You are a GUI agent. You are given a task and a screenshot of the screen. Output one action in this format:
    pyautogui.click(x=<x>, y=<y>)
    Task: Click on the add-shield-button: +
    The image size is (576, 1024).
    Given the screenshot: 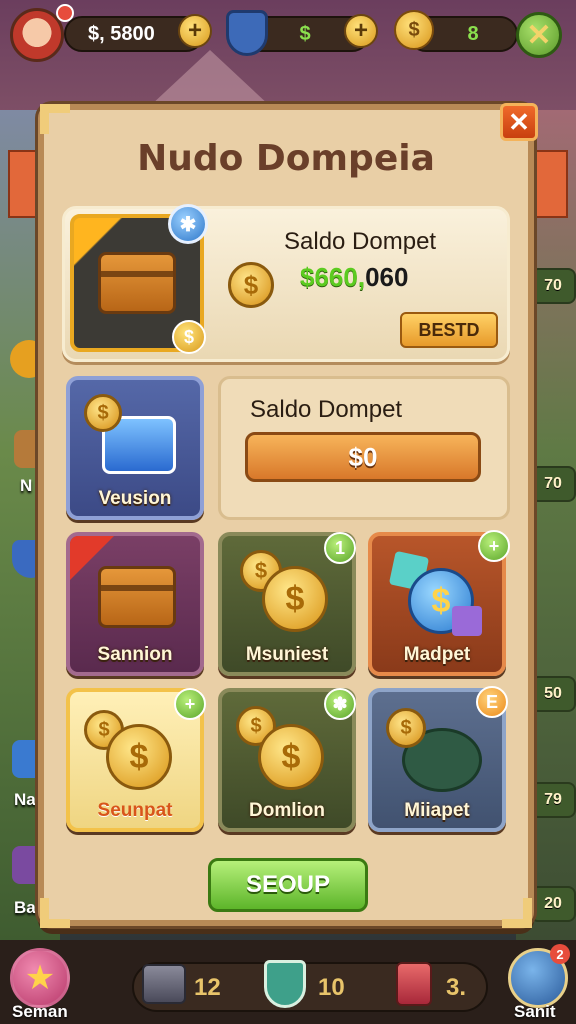 What is the action you would take?
    pyautogui.click(x=361, y=31)
    